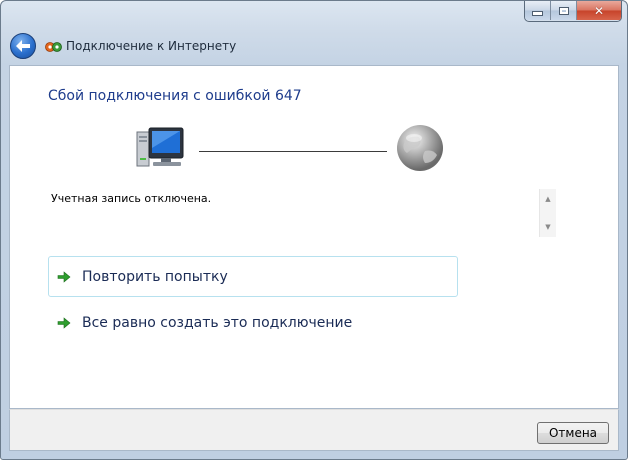 This screenshot has width=628, height=460. Describe the element at coordinates (548, 199) in the screenshot. I see `scroll-up-icon: ▲` at that location.